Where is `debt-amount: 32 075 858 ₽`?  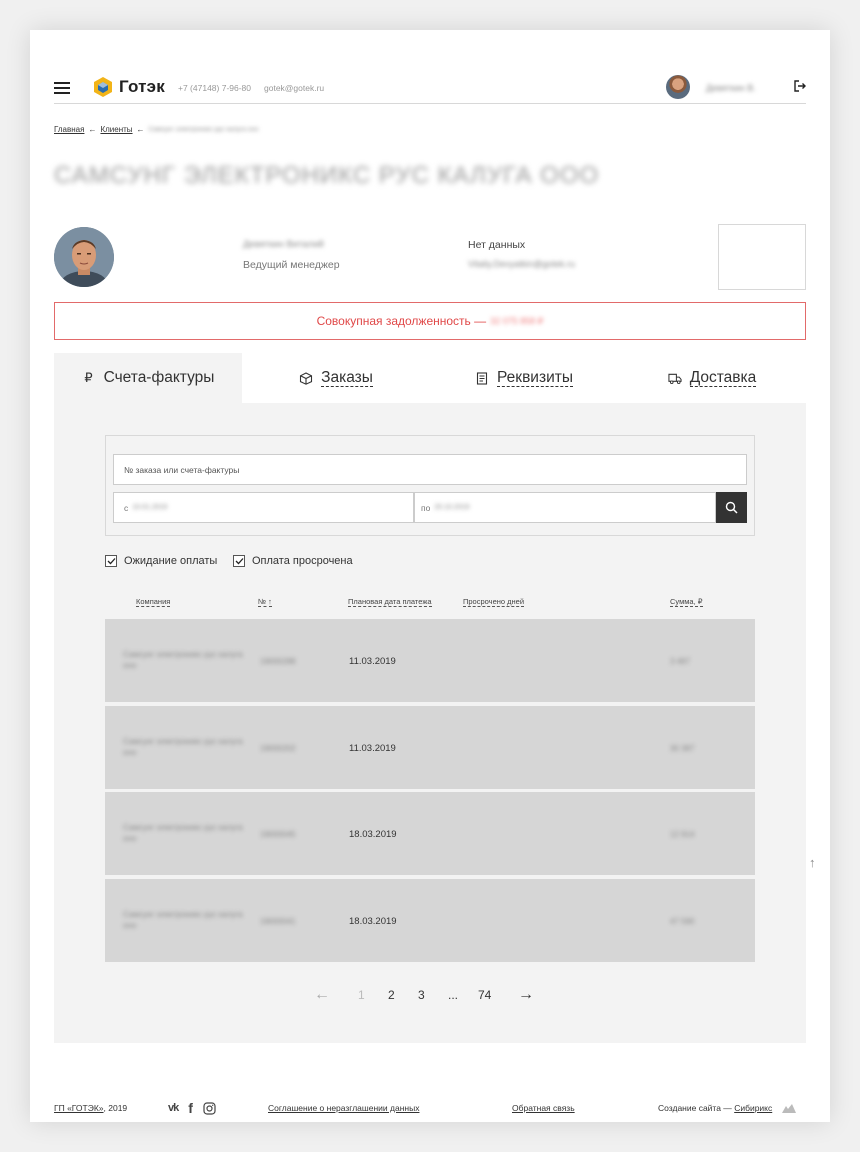 debt-amount: 32 075 858 ₽ is located at coordinates (517, 320).